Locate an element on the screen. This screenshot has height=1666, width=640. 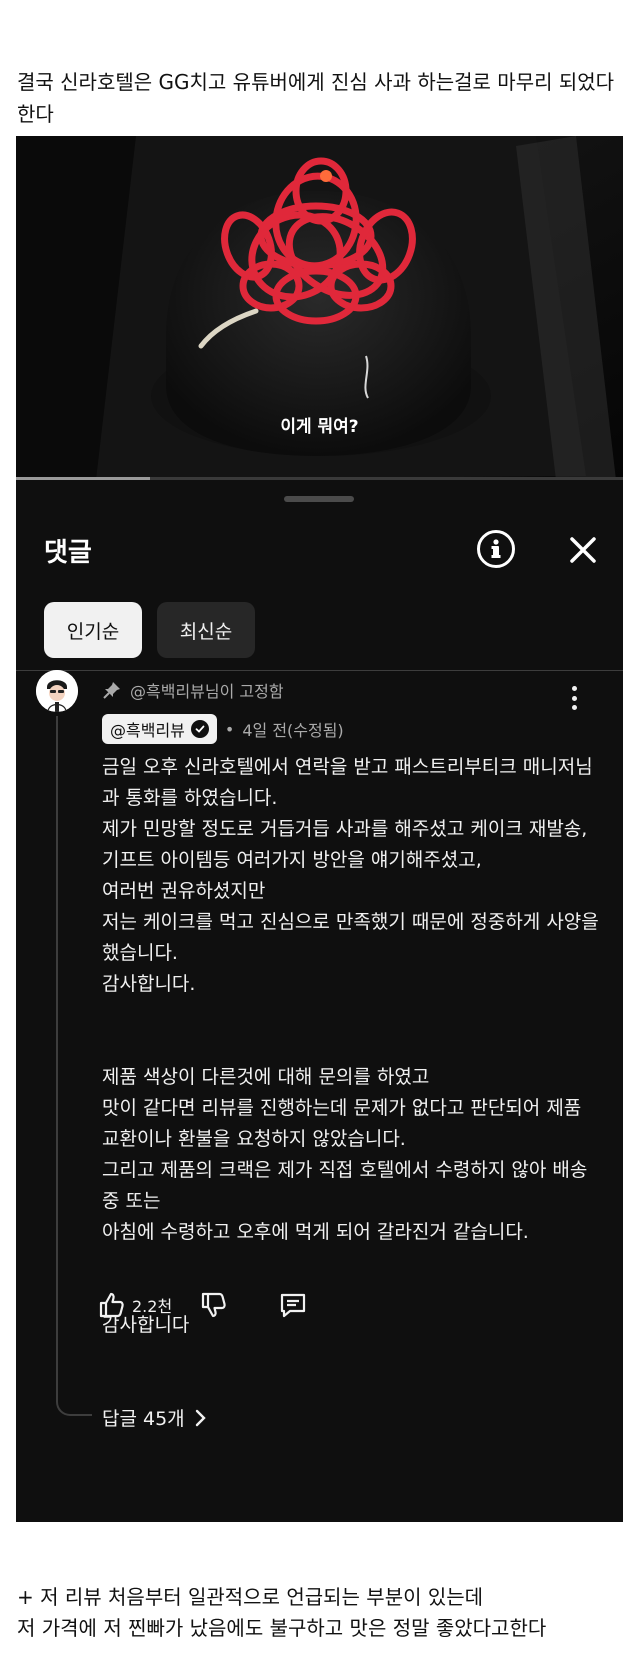
author-chip: @흑백리뷰 is located at coordinates (159, 729).